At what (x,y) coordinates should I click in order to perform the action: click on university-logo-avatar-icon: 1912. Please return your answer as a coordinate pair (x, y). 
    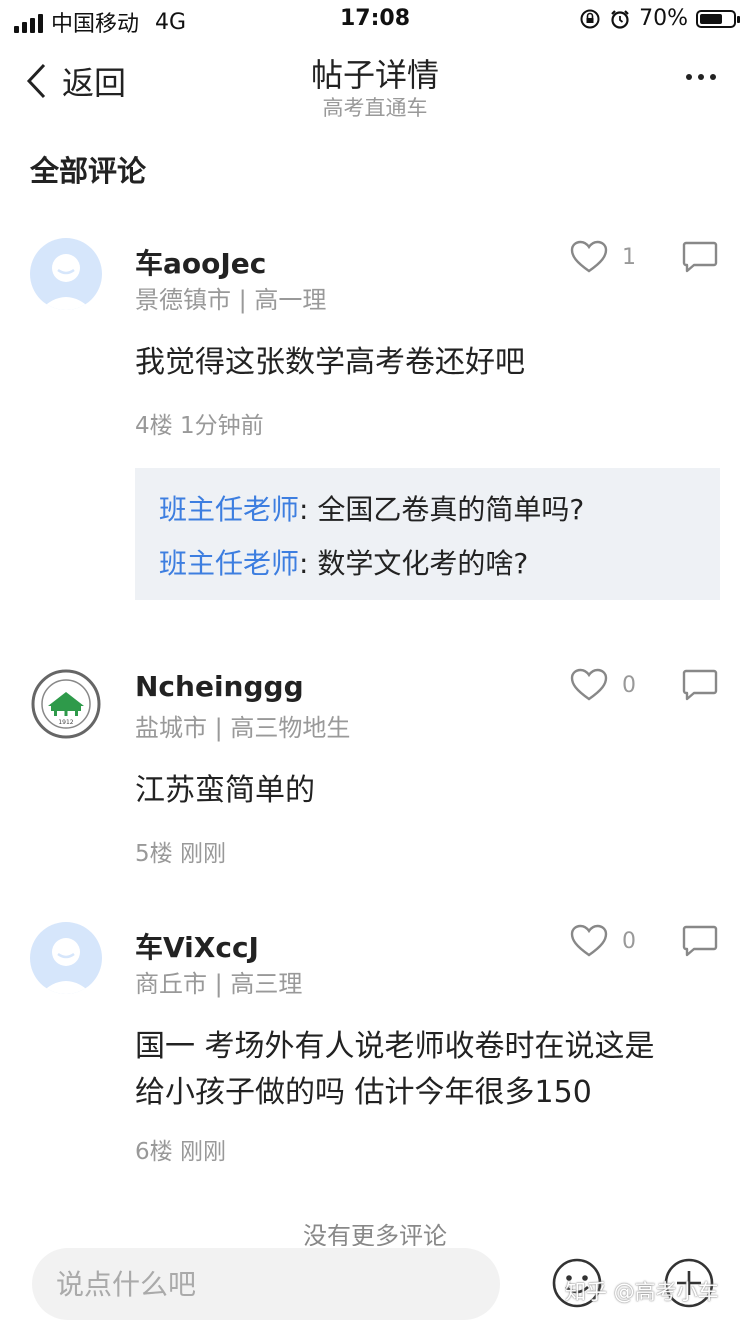
    Looking at the image, I should click on (66, 704).